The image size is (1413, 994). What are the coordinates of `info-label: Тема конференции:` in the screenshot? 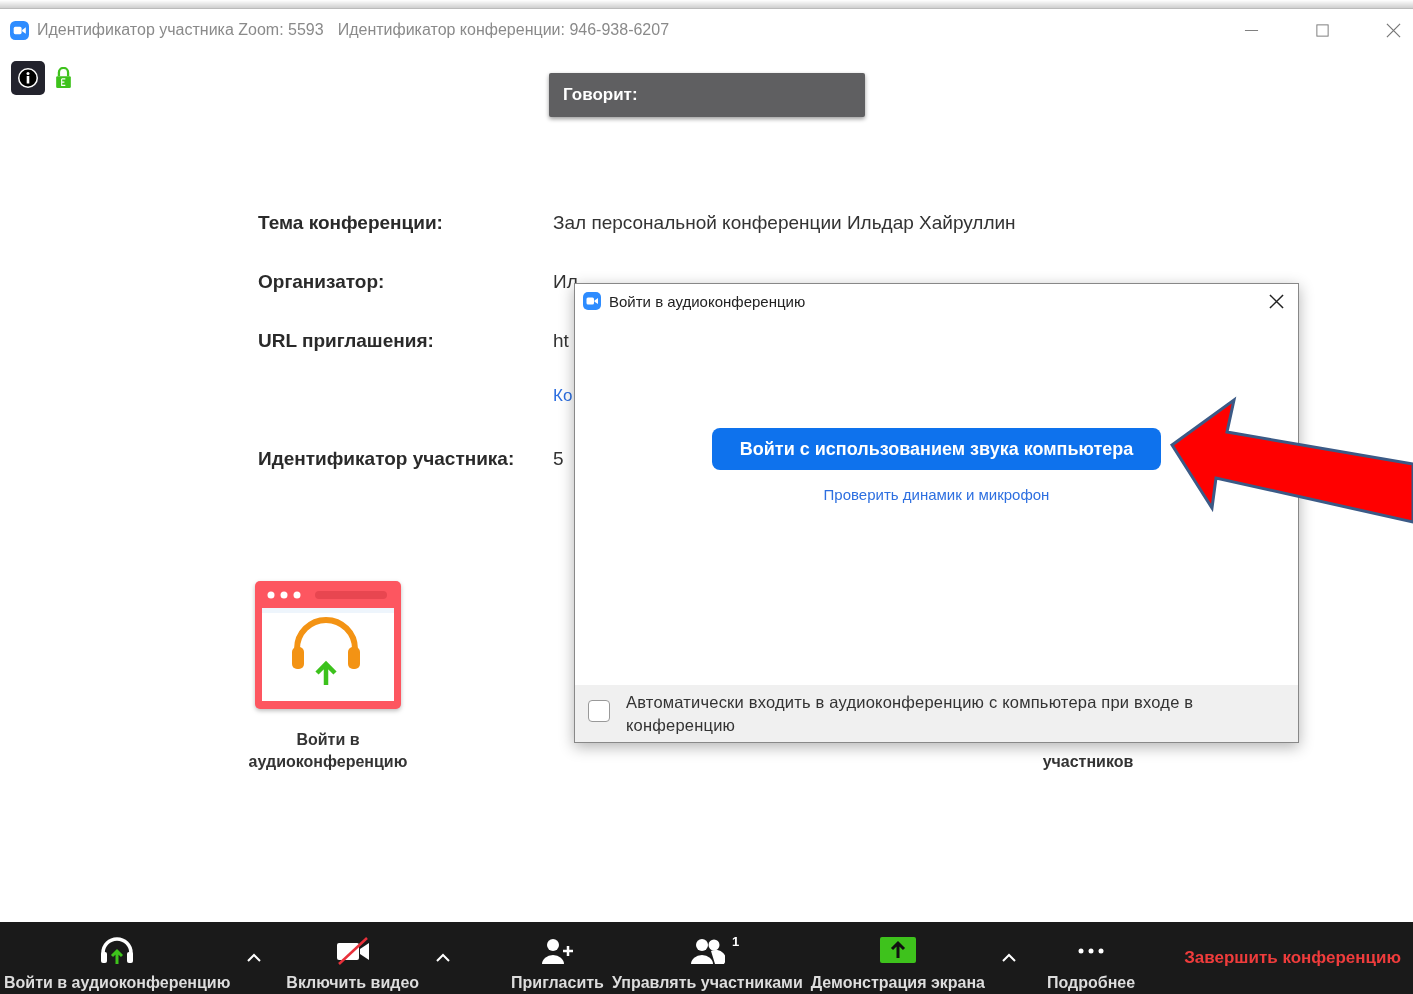 It's located at (351, 223).